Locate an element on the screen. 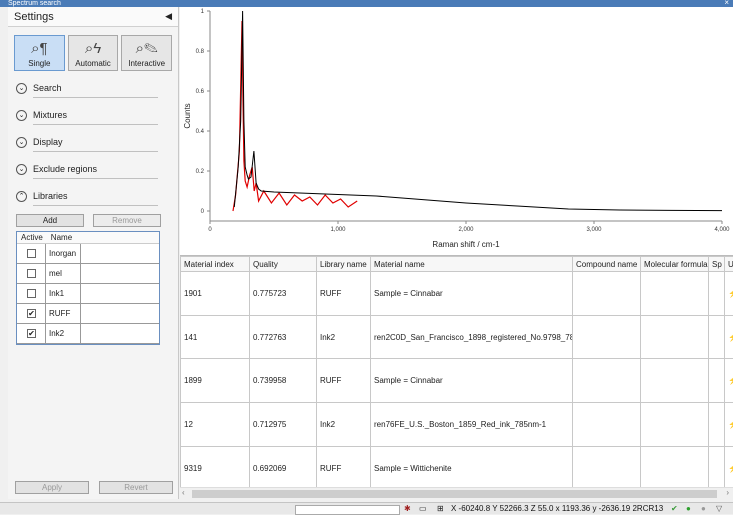 The width and height of the screenshot is (733, 515). section-mixtures: ⌄ Mixtures is located at coordinates (93, 115).